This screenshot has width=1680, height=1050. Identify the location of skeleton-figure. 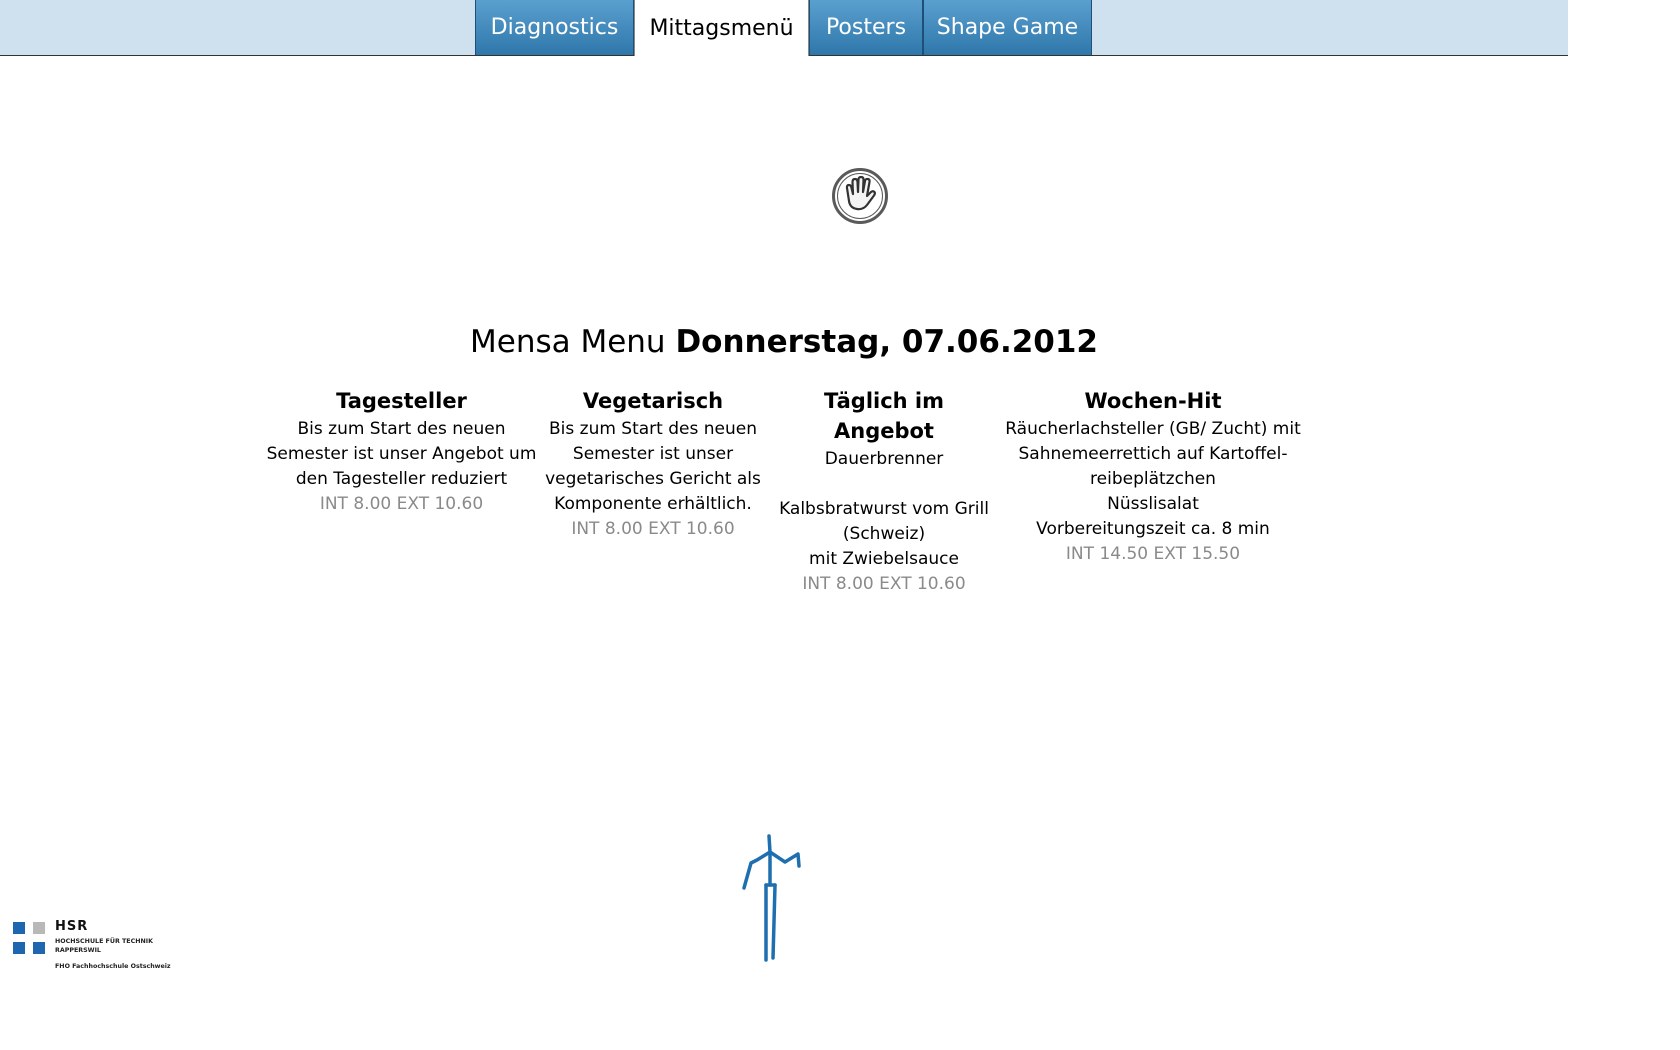
(771, 898).